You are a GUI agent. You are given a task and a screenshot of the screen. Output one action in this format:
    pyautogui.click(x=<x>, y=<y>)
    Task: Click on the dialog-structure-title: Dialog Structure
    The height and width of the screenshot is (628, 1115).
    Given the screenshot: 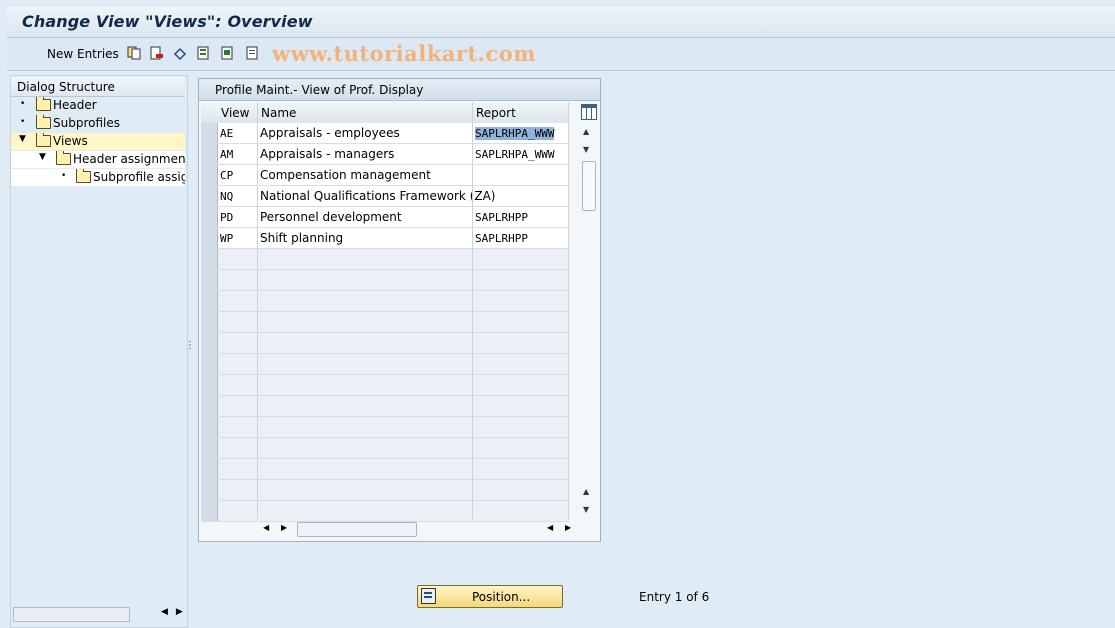 What is the action you would take?
    pyautogui.click(x=66, y=87)
    